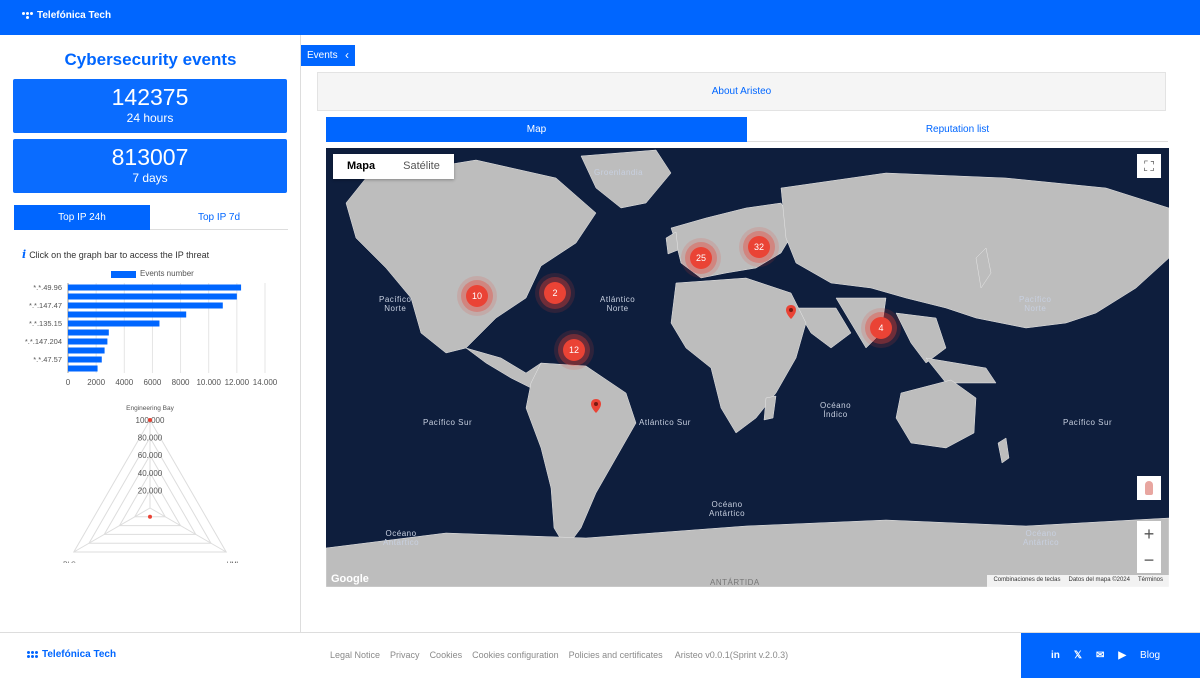 This screenshot has height=678, width=1200. Describe the element at coordinates (79, 654) in the screenshot. I see `footer-brand-name: Telefónica Tech` at that location.